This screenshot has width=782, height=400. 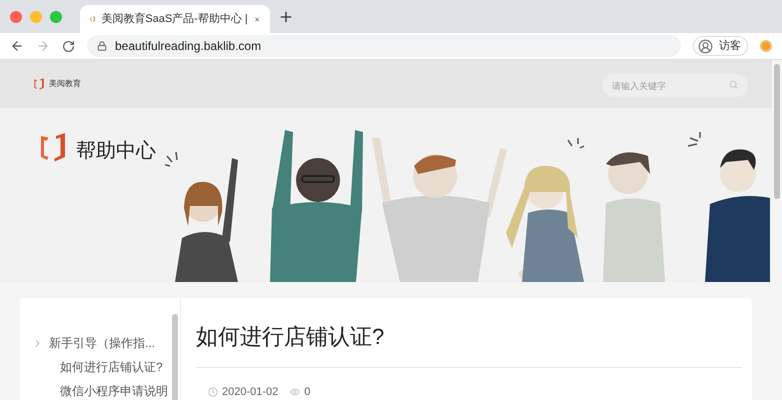 What do you see at coordinates (17, 46) in the screenshot?
I see `back-icon` at bounding box center [17, 46].